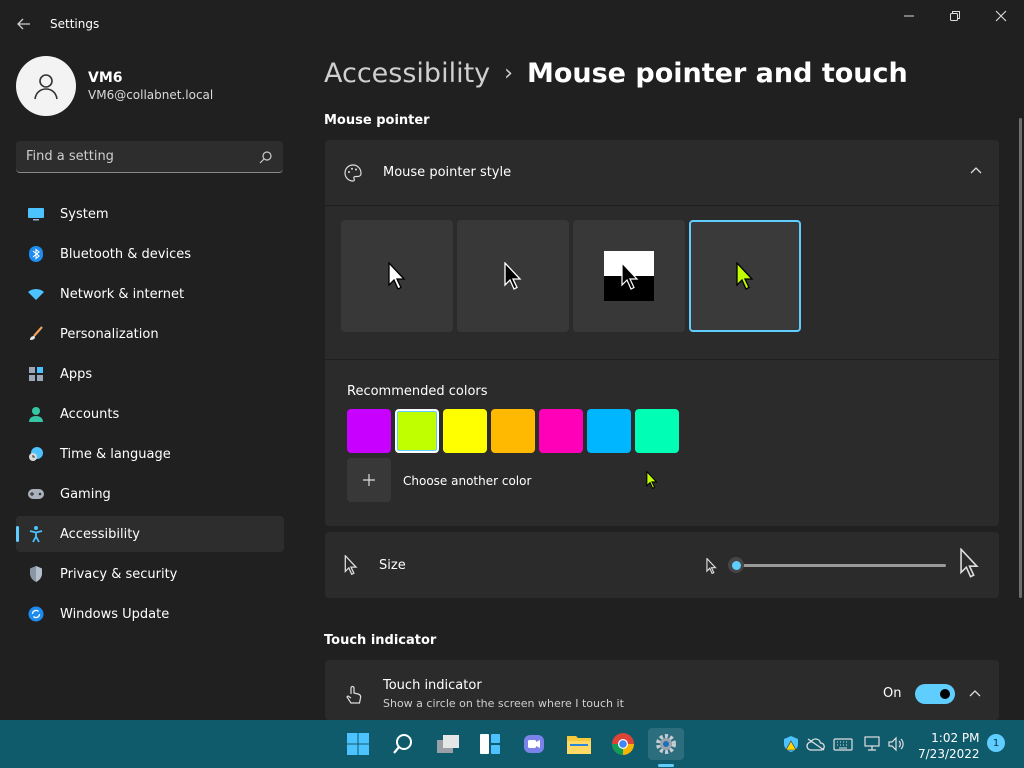  What do you see at coordinates (36, 334) in the screenshot?
I see `brush-icon` at bounding box center [36, 334].